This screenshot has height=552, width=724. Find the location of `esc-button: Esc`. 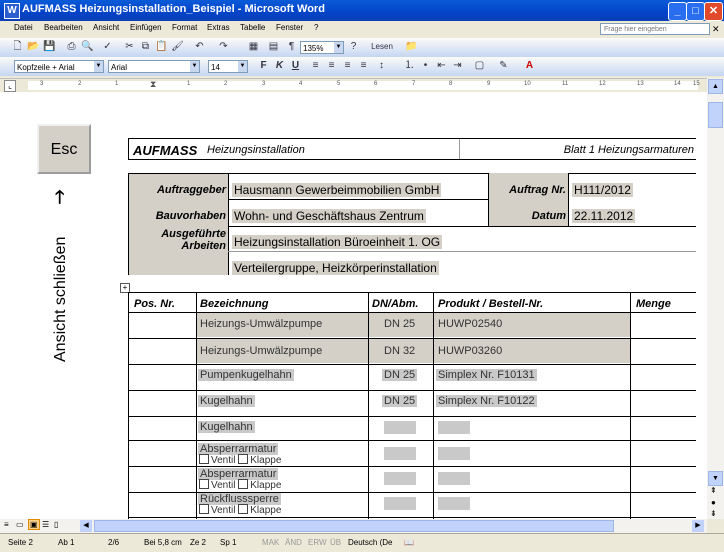

esc-button: Esc is located at coordinates (64, 149).